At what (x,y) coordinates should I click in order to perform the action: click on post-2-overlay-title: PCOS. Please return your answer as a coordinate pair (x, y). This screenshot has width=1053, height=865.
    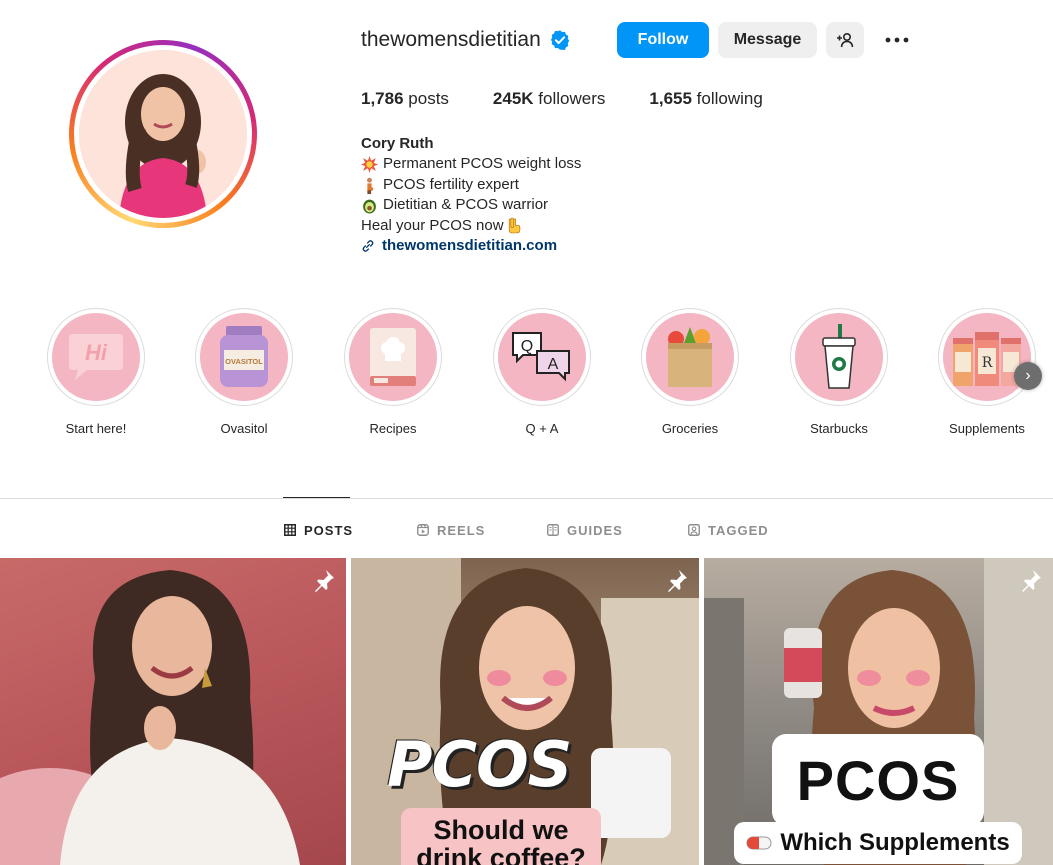
    Looking at the image, I should click on (479, 764).